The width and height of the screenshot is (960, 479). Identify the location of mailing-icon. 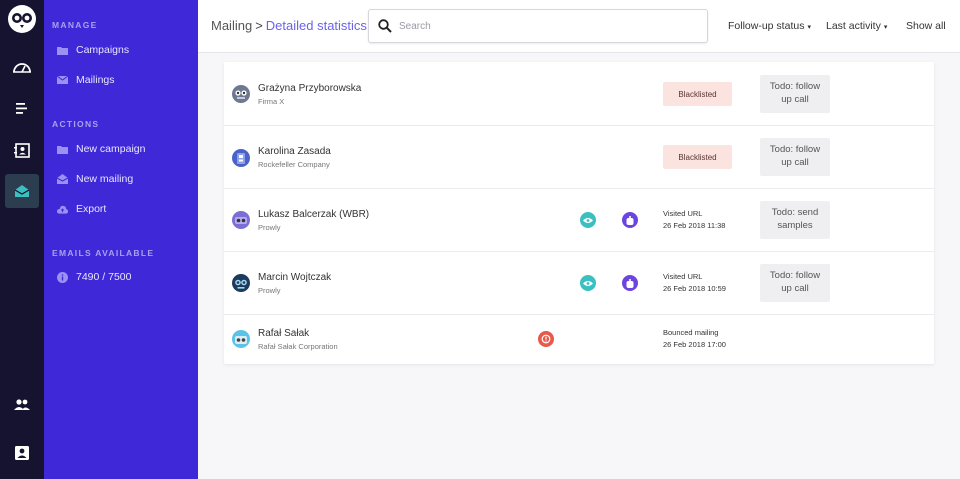
(22, 191).